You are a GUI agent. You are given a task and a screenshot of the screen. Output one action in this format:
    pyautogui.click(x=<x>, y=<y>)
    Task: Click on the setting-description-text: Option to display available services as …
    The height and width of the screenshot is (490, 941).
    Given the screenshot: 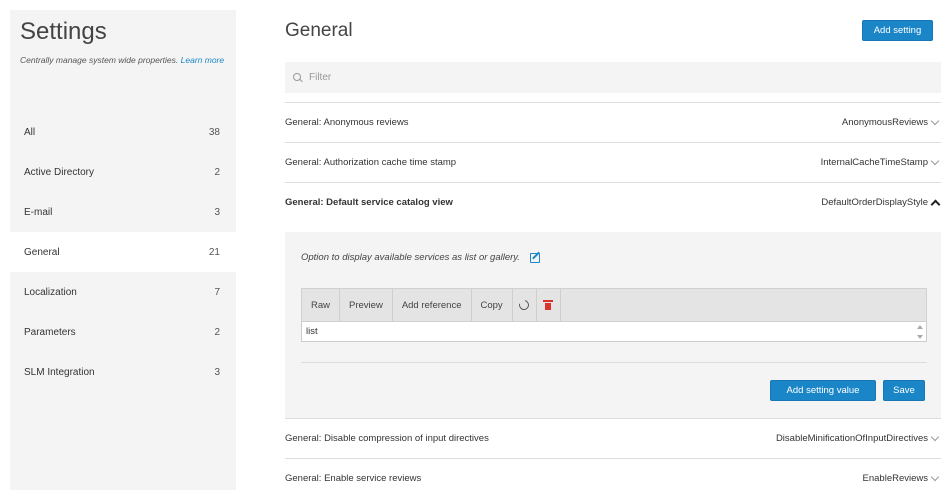 What is the action you would take?
    pyautogui.click(x=410, y=257)
    